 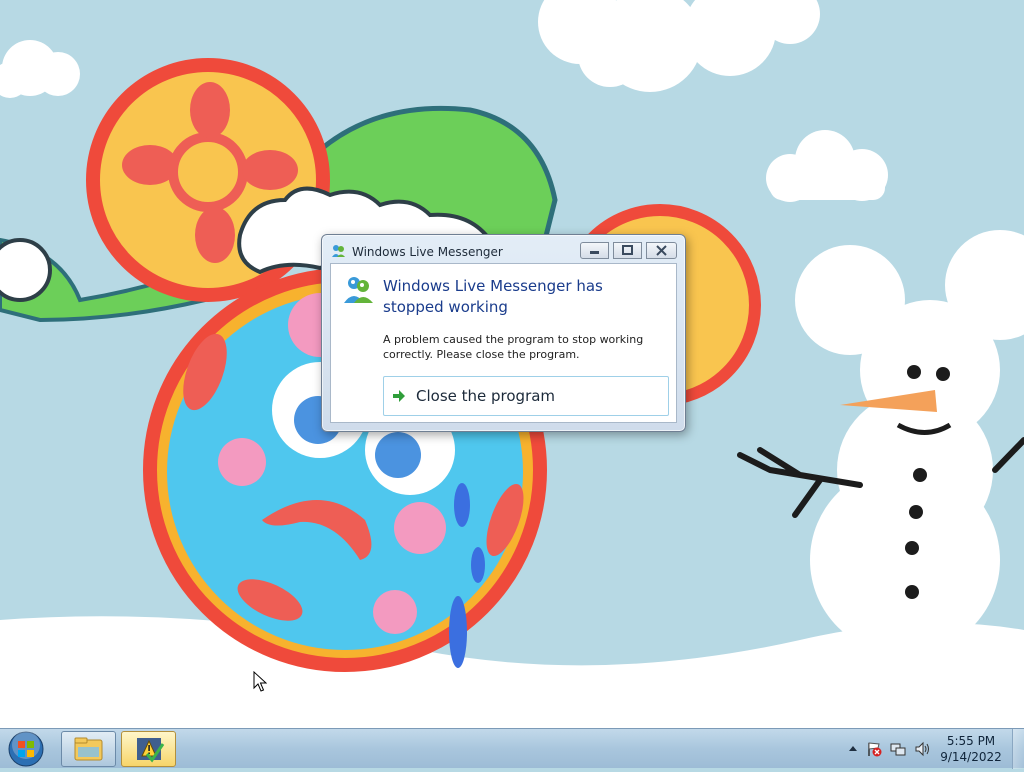 I want to click on messenger-buddies-icon, so click(x=358, y=290).